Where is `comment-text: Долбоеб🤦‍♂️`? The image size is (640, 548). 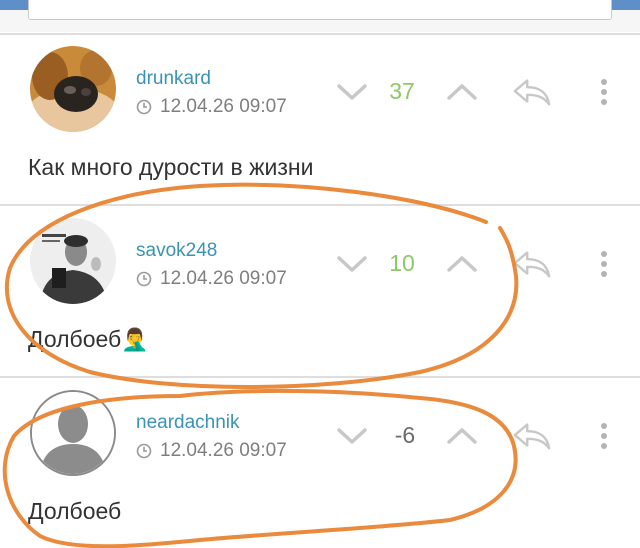 comment-text: Долбоеб🤦‍♂️ is located at coordinates (88, 339).